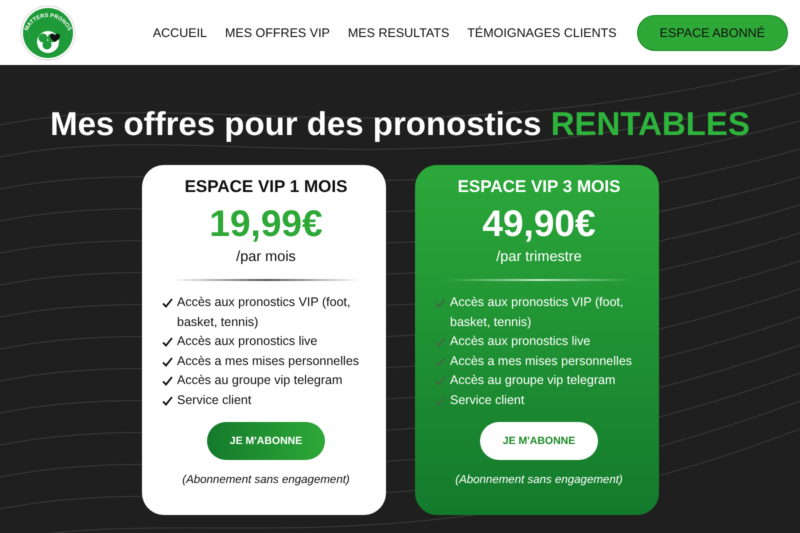  Describe the element at coordinates (400, 124) in the screenshot. I see `hero-title: Mes offres pour des pronostics RENTABLES` at that location.